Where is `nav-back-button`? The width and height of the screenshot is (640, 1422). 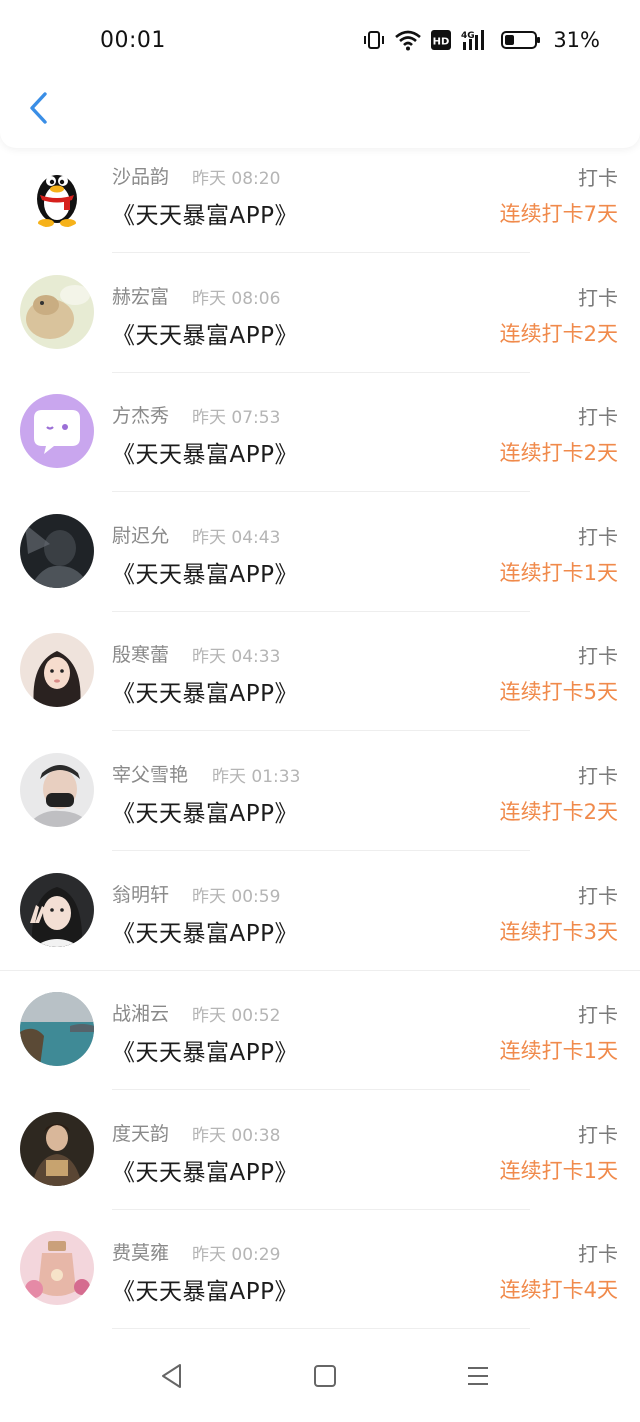
nav-back-button is located at coordinates (172, 1378).